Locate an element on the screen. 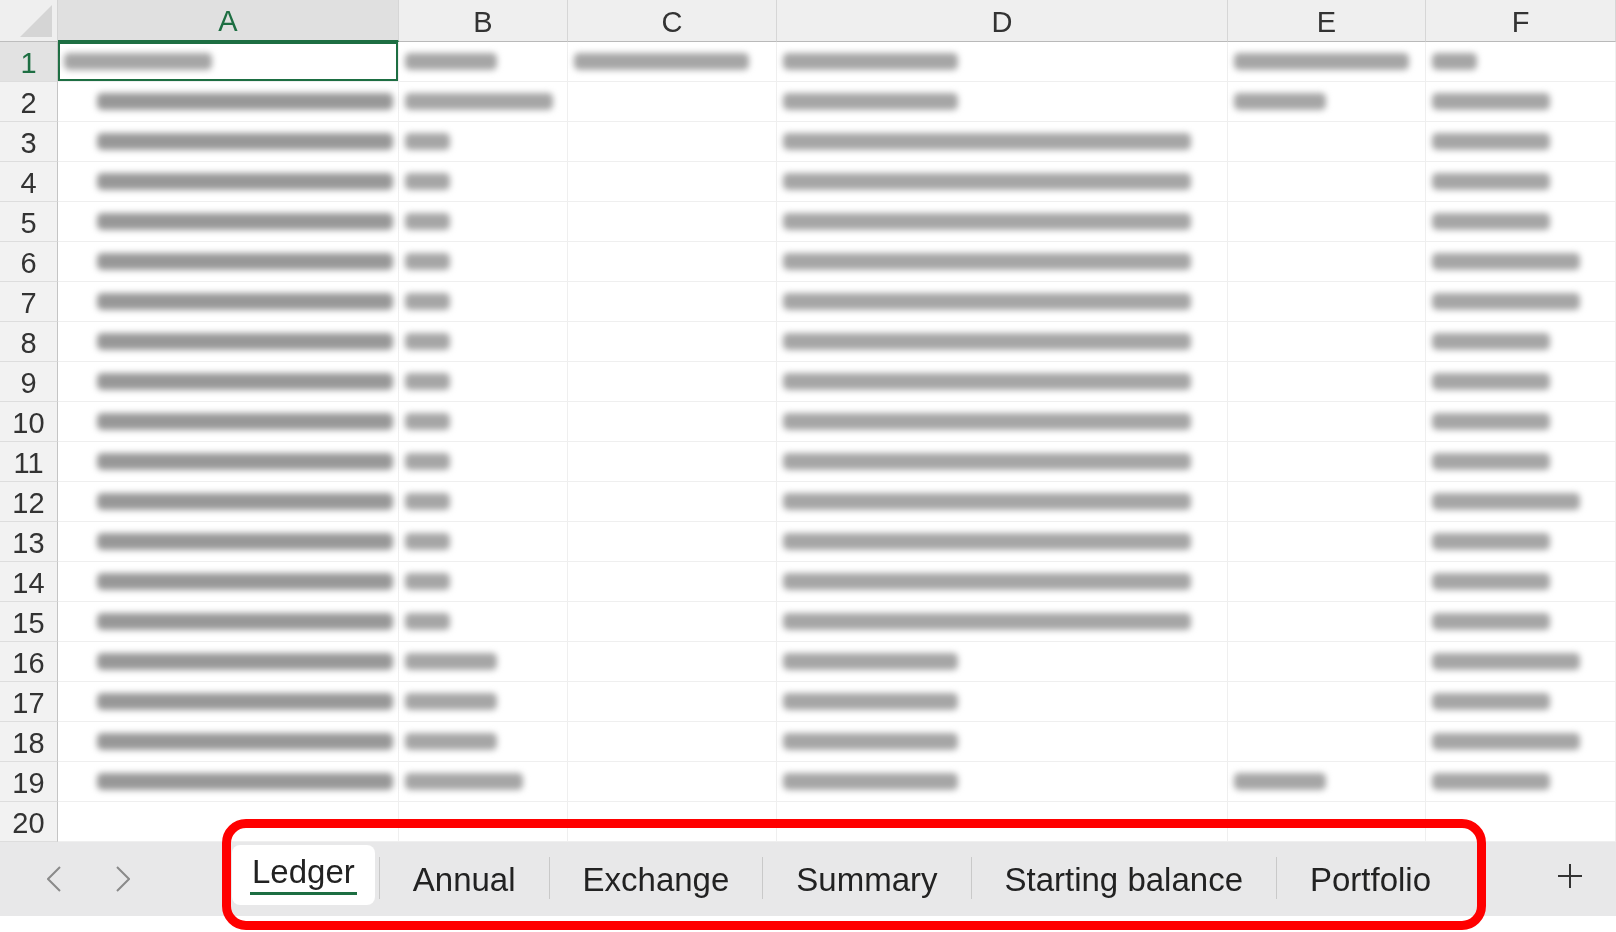 The width and height of the screenshot is (1616, 932). chevron-right-icon is located at coordinates (123, 879).